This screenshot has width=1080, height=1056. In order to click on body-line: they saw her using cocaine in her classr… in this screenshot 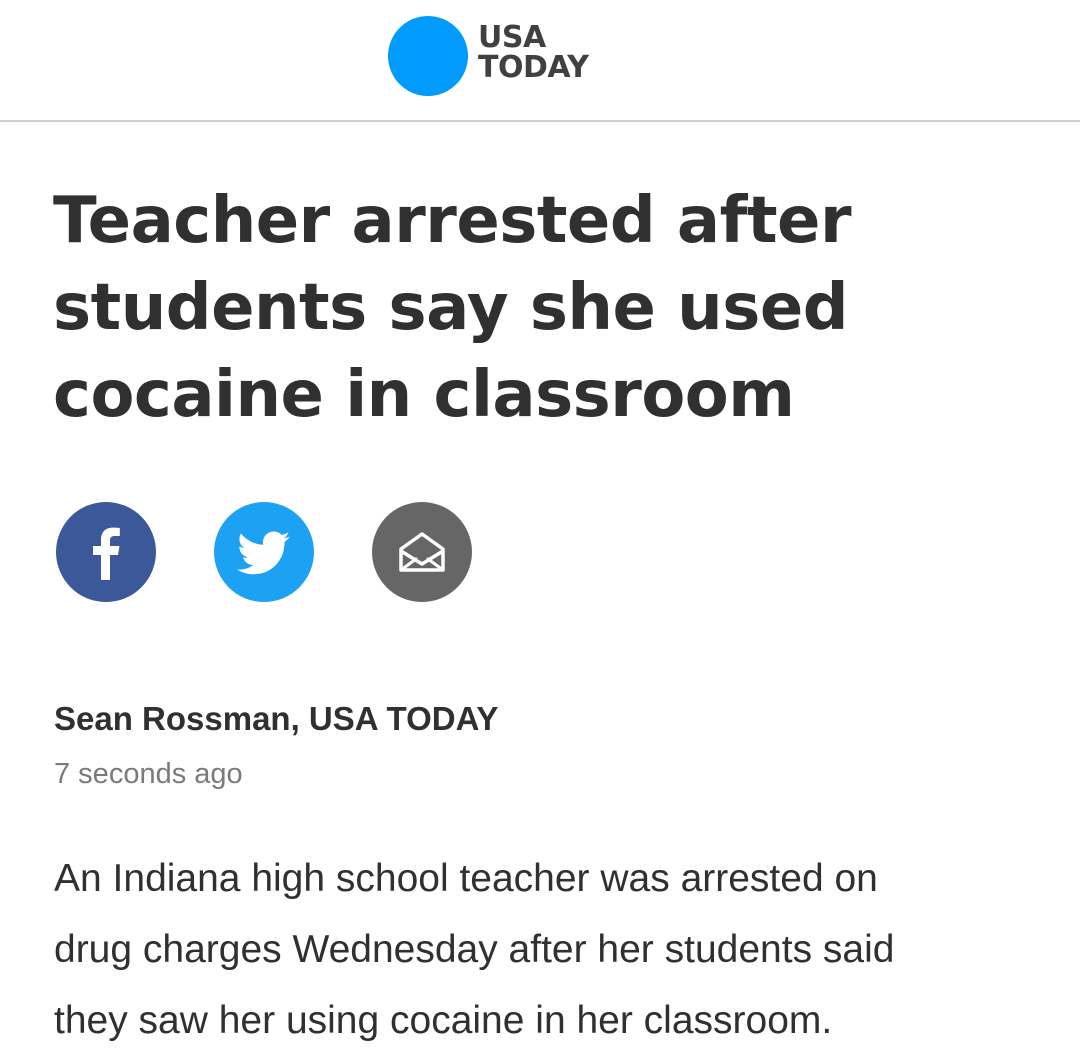, I will do `click(443, 1020)`.